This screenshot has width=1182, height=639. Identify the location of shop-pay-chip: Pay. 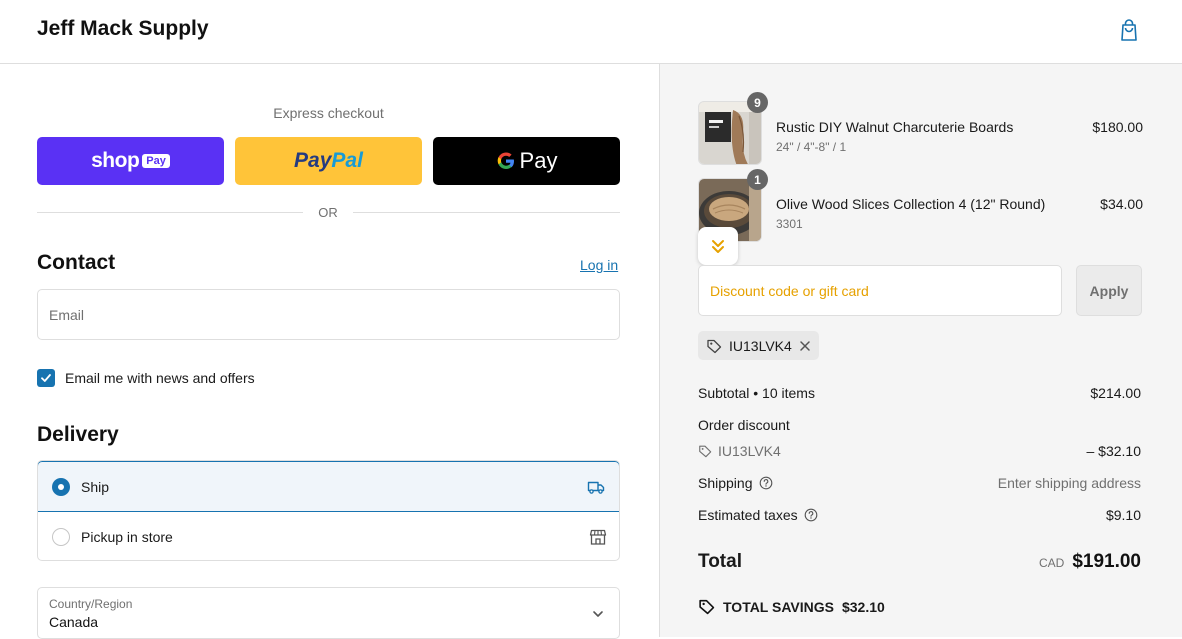
(156, 161).